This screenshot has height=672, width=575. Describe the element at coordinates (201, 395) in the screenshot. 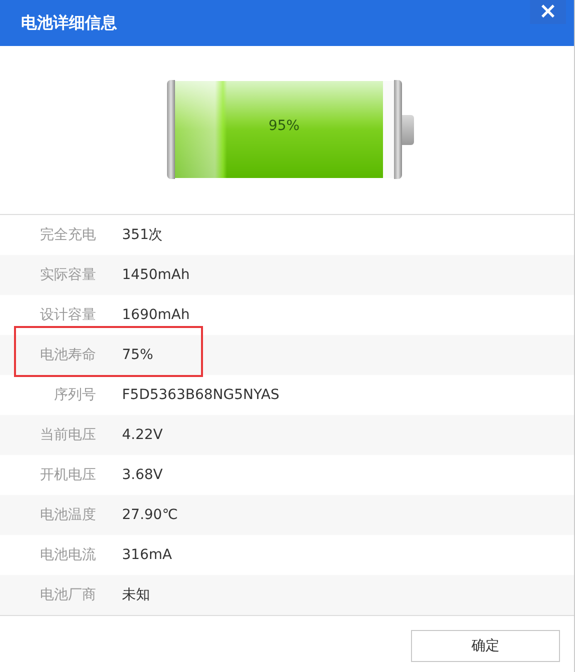

I see `field-value: F5D5363B68NG5NYAS` at that location.